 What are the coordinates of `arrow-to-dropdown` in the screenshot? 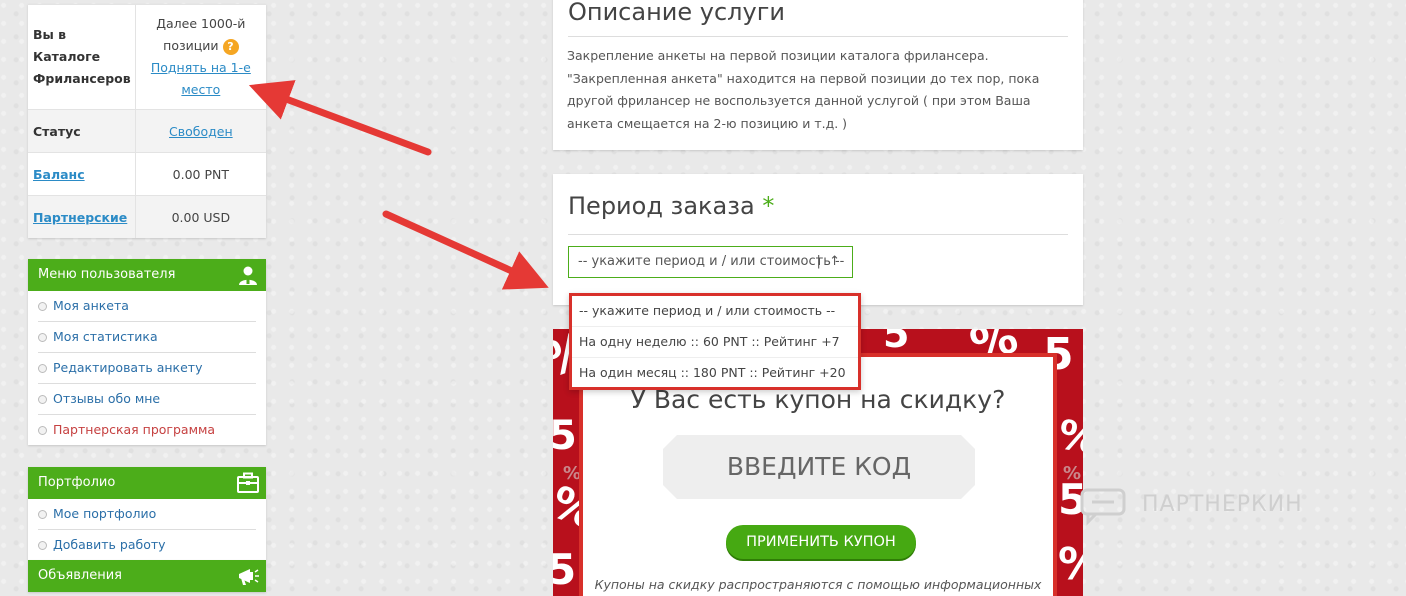 It's located at (465, 250).